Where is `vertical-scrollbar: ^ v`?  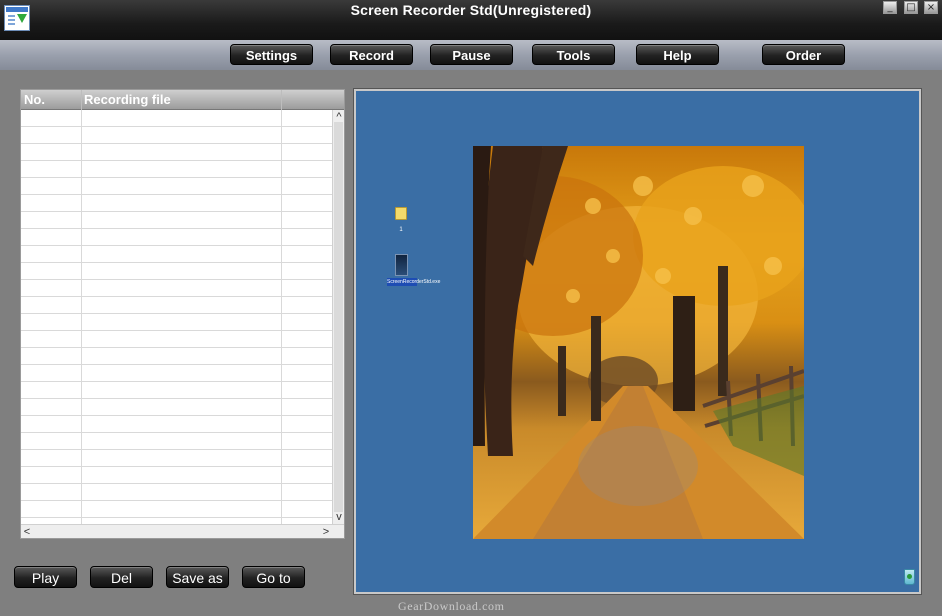 vertical-scrollbar: ^ v is located at coordinates (338, 317).